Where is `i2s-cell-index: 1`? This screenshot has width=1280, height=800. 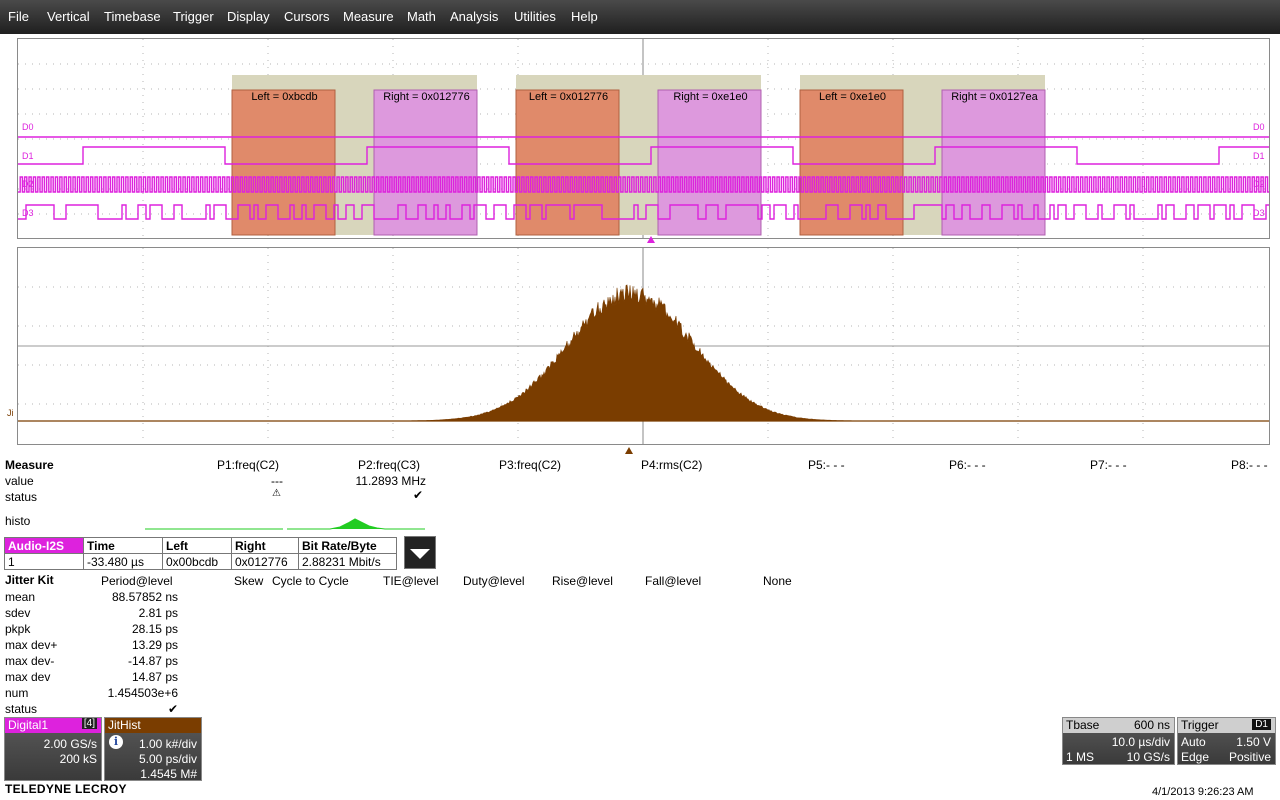 i2s-cell-index: 1 is located at coordinates (44, 561).